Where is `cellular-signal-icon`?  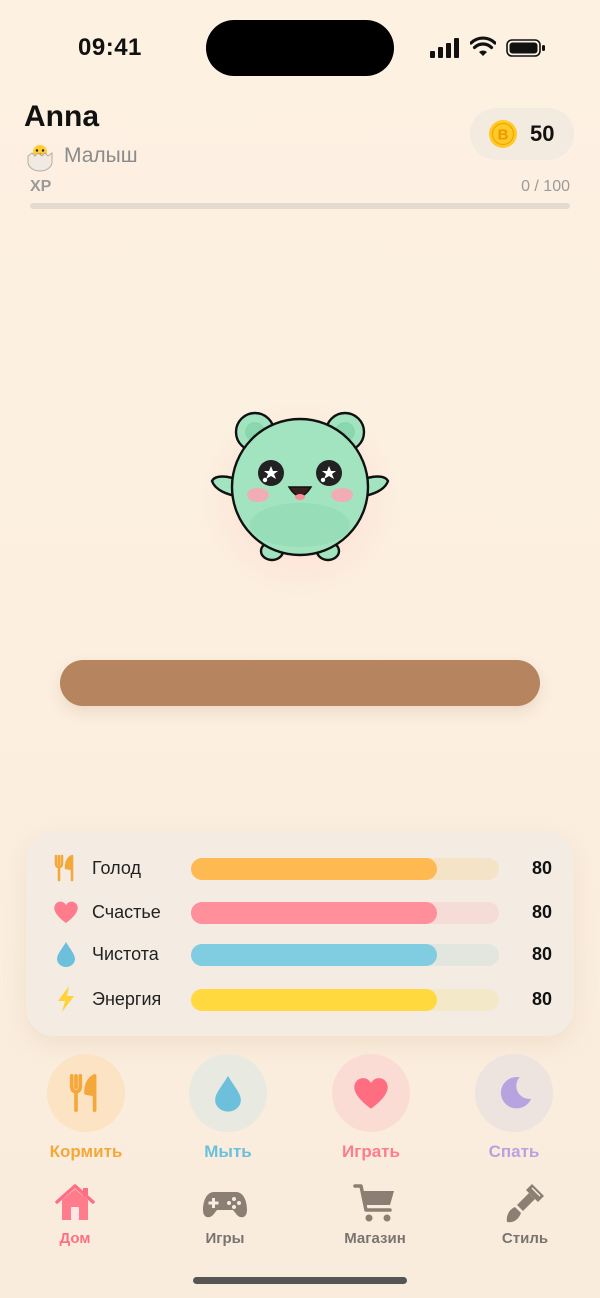
cellular-signal-icon is located at coordinates (444, 48).